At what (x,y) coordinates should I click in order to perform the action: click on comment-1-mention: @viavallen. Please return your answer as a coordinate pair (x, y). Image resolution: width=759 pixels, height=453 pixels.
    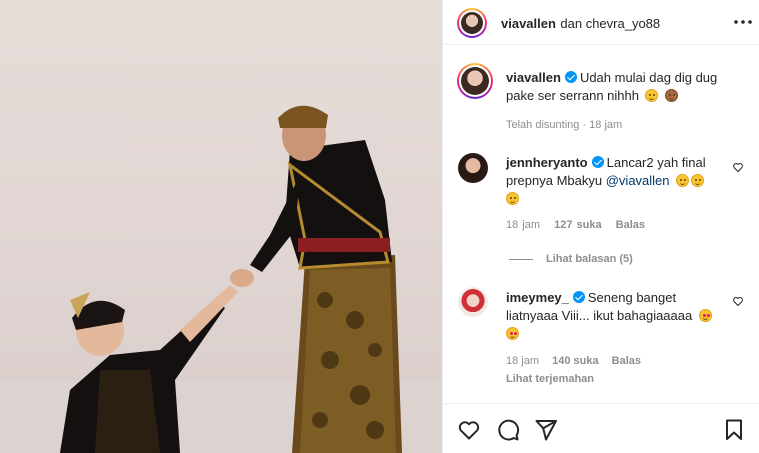
    Looking at the image, I should click on (638, 180).